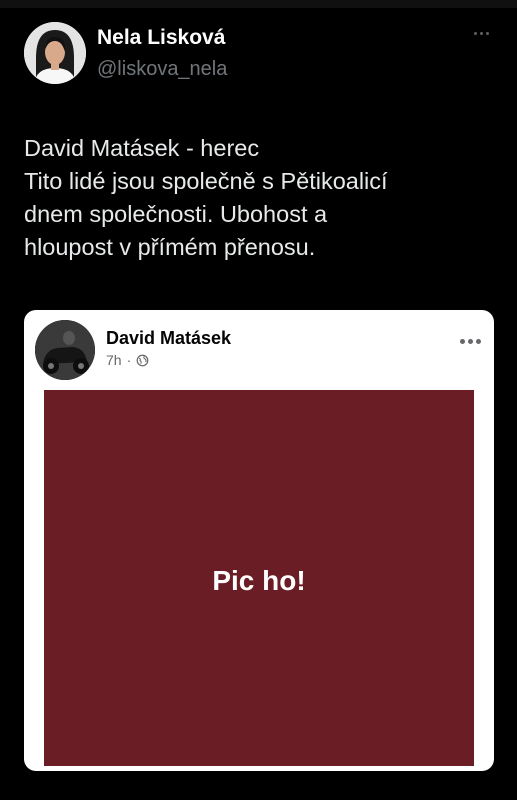  Describe the element at coordinates (481, 33) in the screenshot. I see `more-horizontal-icon` at that location.